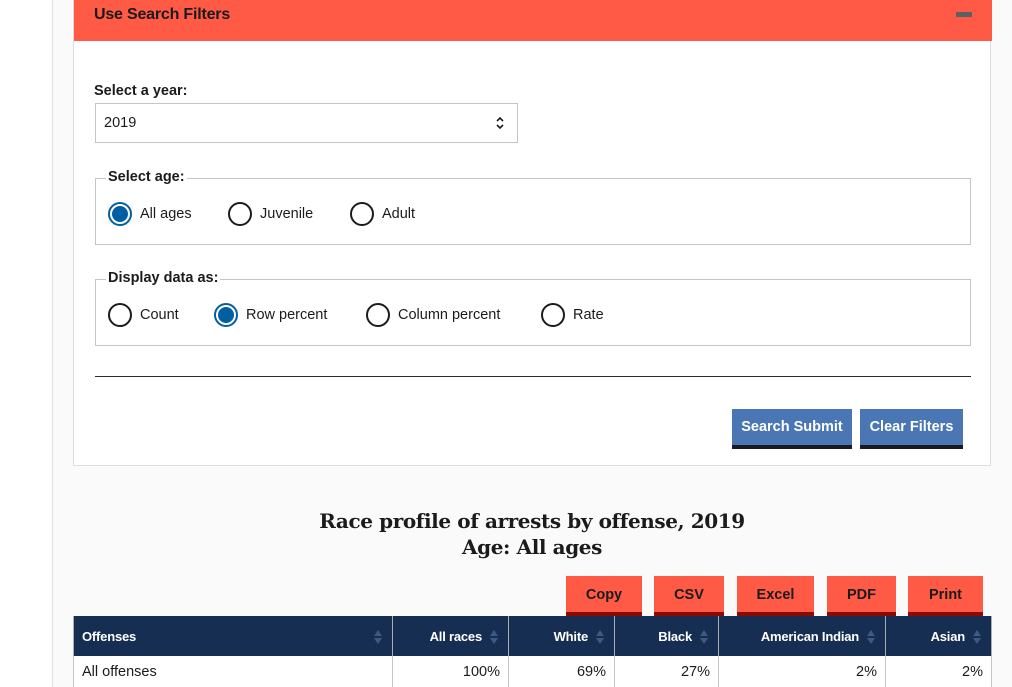 This screenshot has height=687, width=1012. What do you see at coordinates (146, 177) in the screenshot?
I see `age-legend: Select age:` at bounding box center [146, 177].